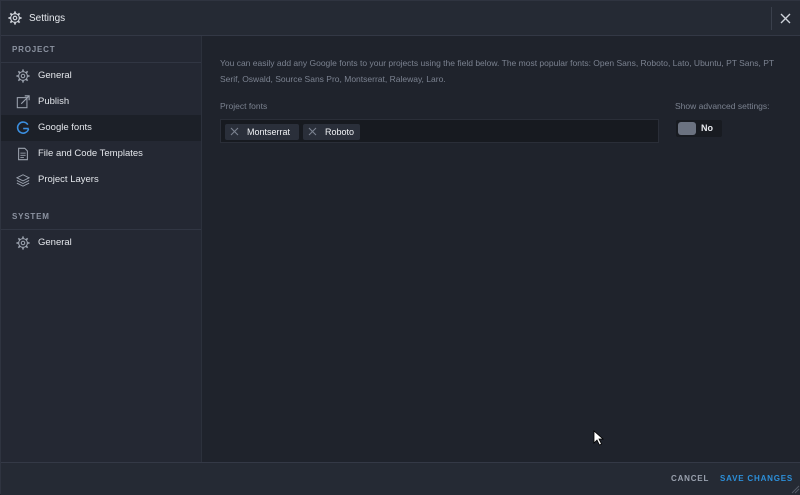  What do you see at coordinates (34, 49) in the screenshot?
I see `section-title-project: PROJECT` at bounding box center [34, 49].